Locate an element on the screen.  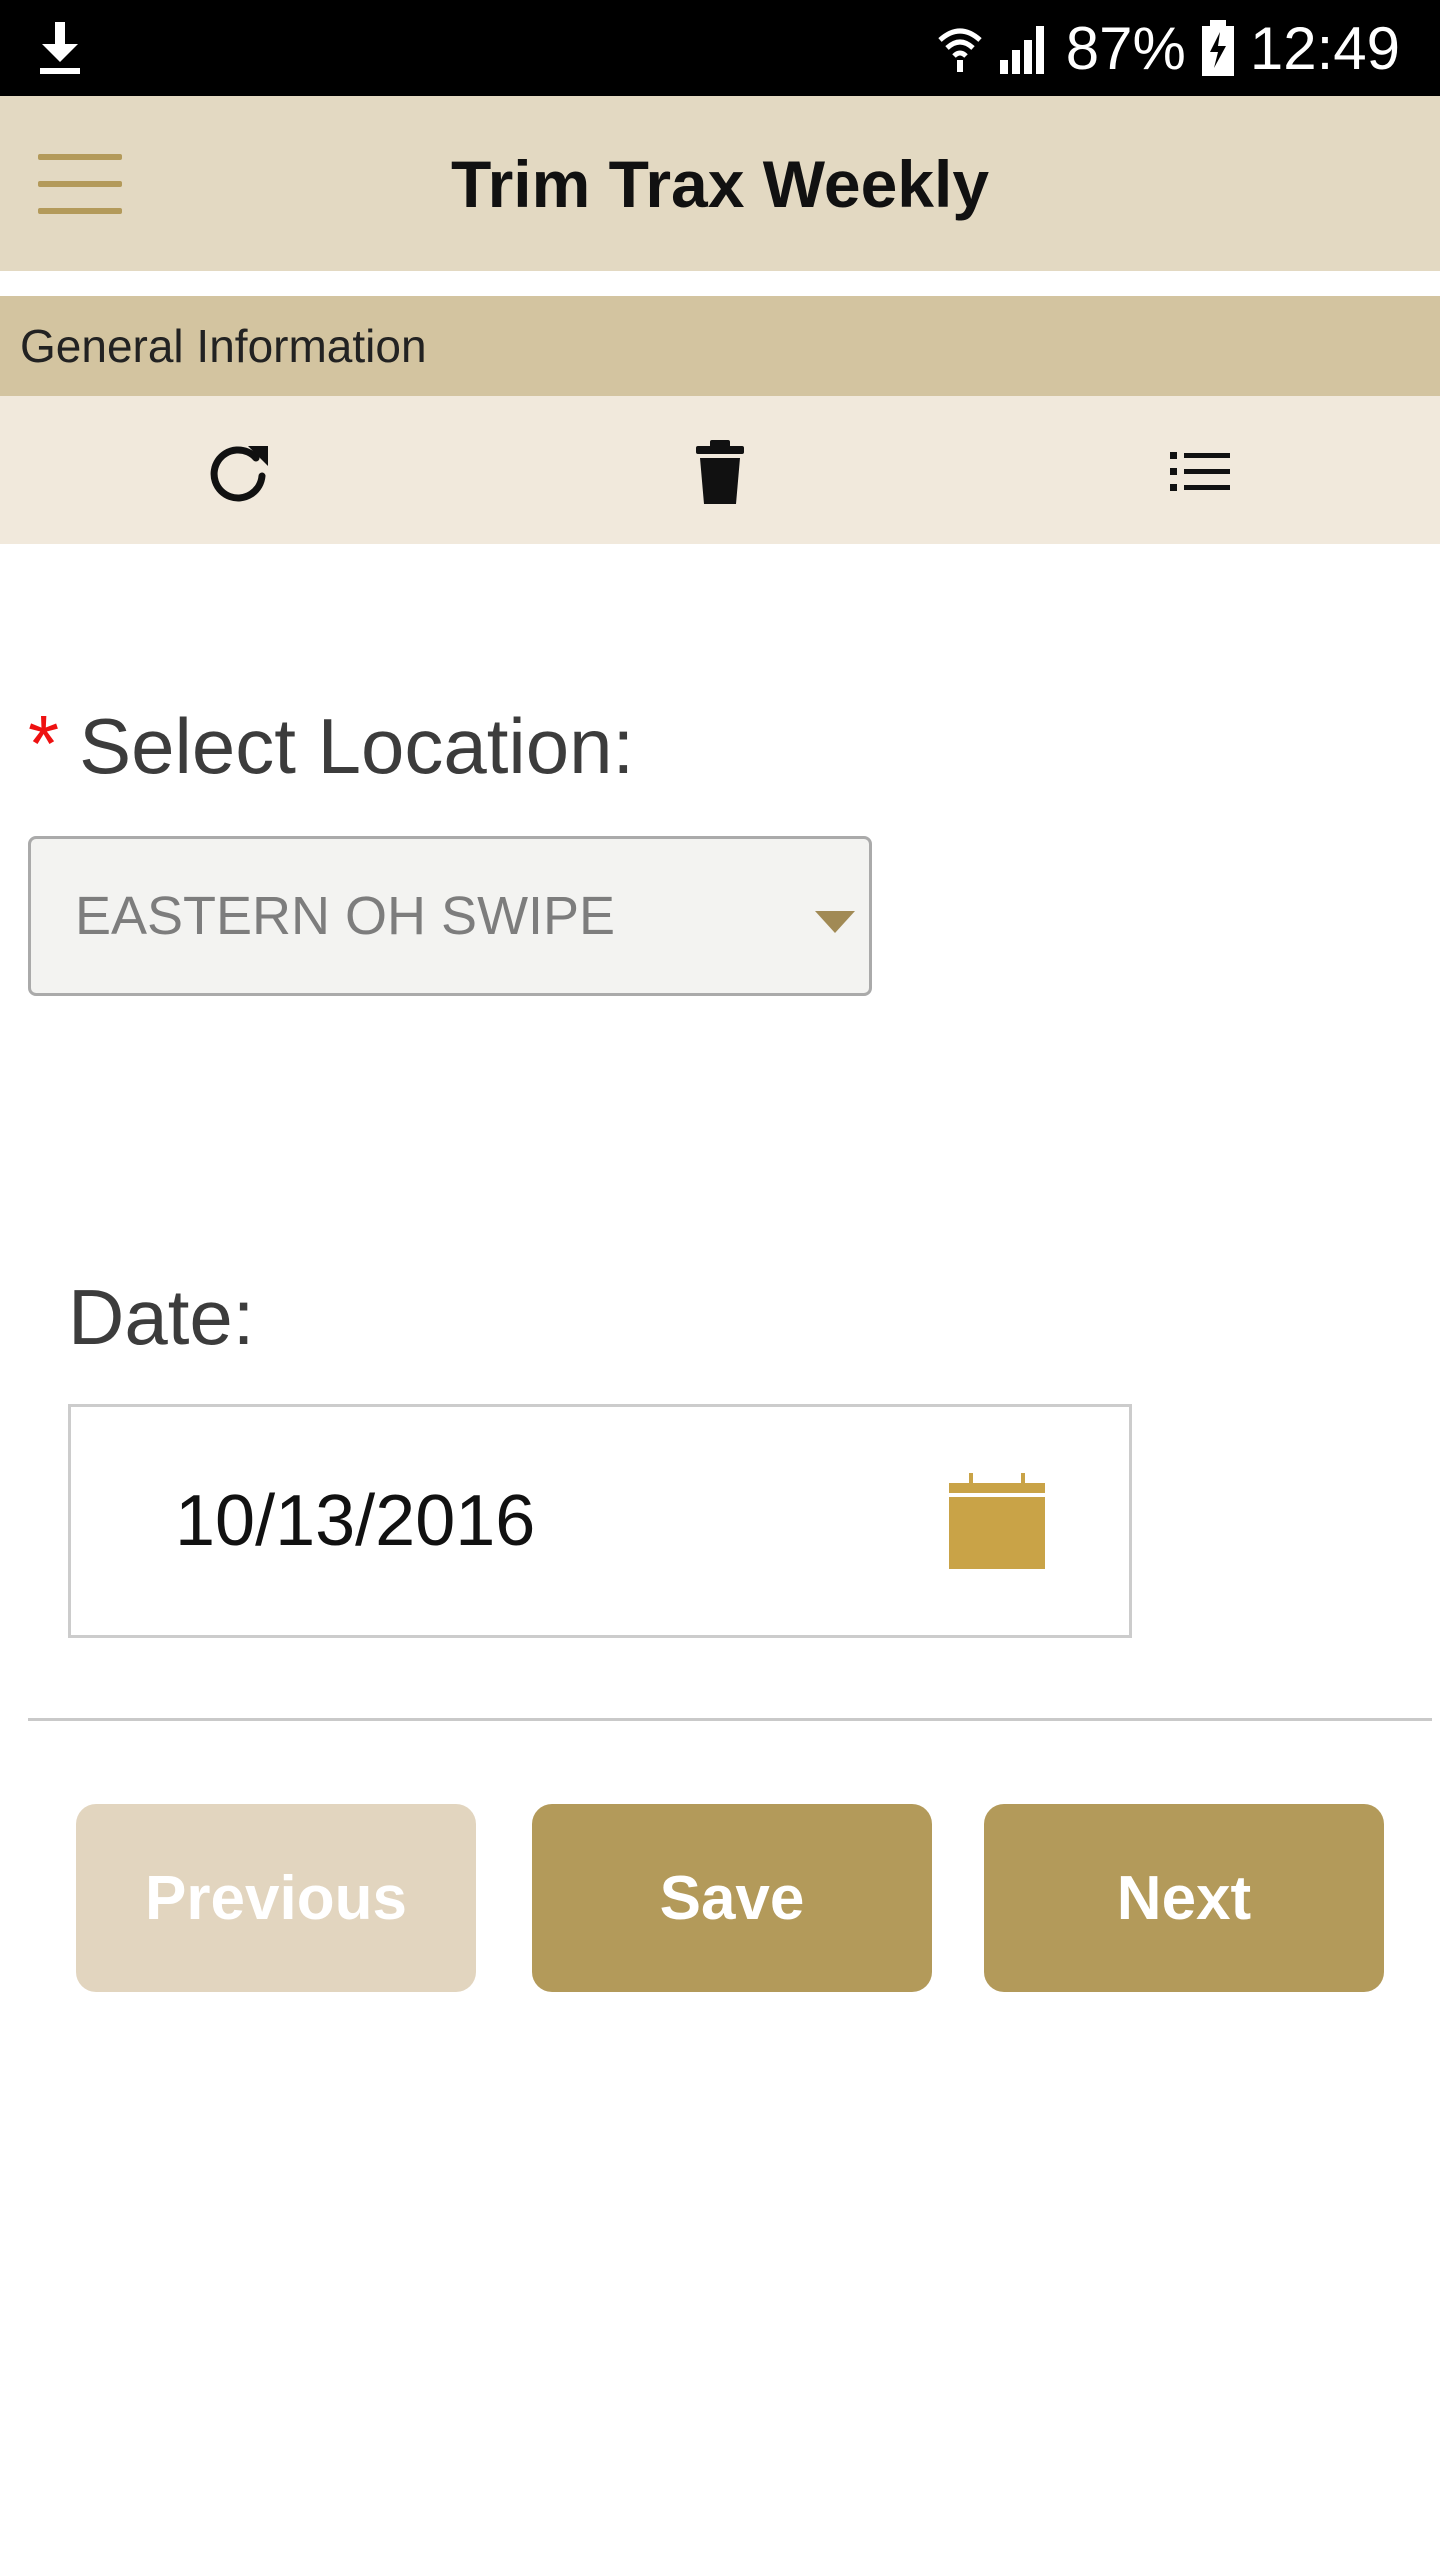
date-value: 10/13/2016 is located at coordinates (355, 1521).